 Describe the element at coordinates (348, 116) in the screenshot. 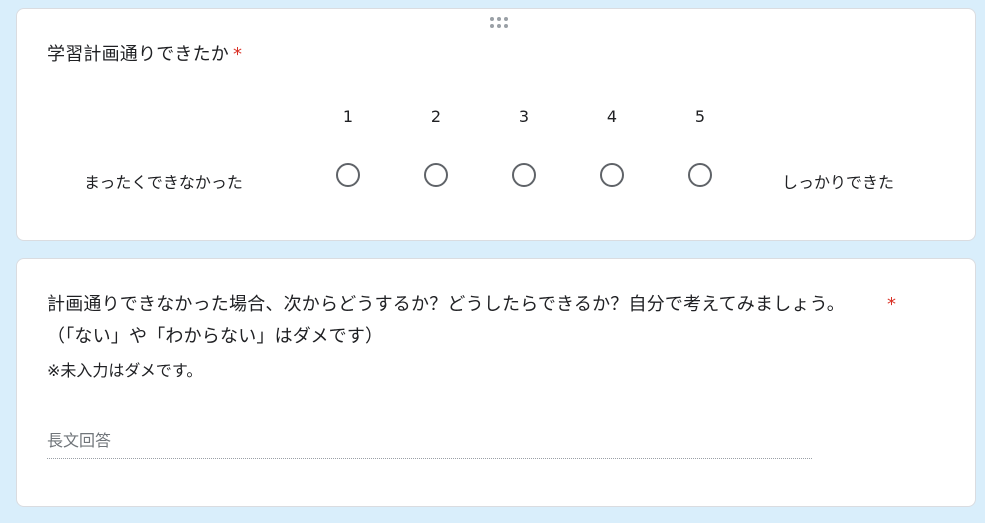

I see `scale-number-1: 1` at that location.